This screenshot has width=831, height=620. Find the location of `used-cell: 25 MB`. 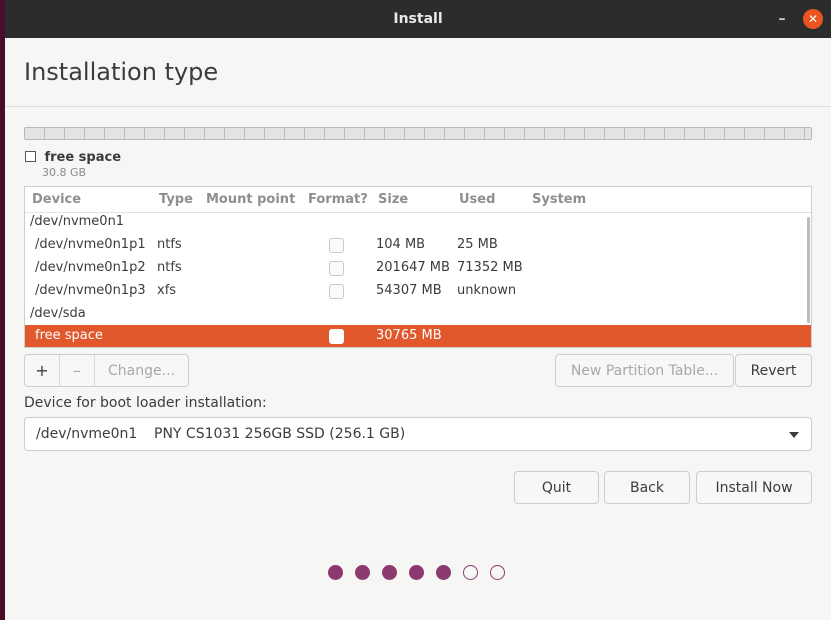

used-cell: 25 MB is located at coordinates (477, 244).